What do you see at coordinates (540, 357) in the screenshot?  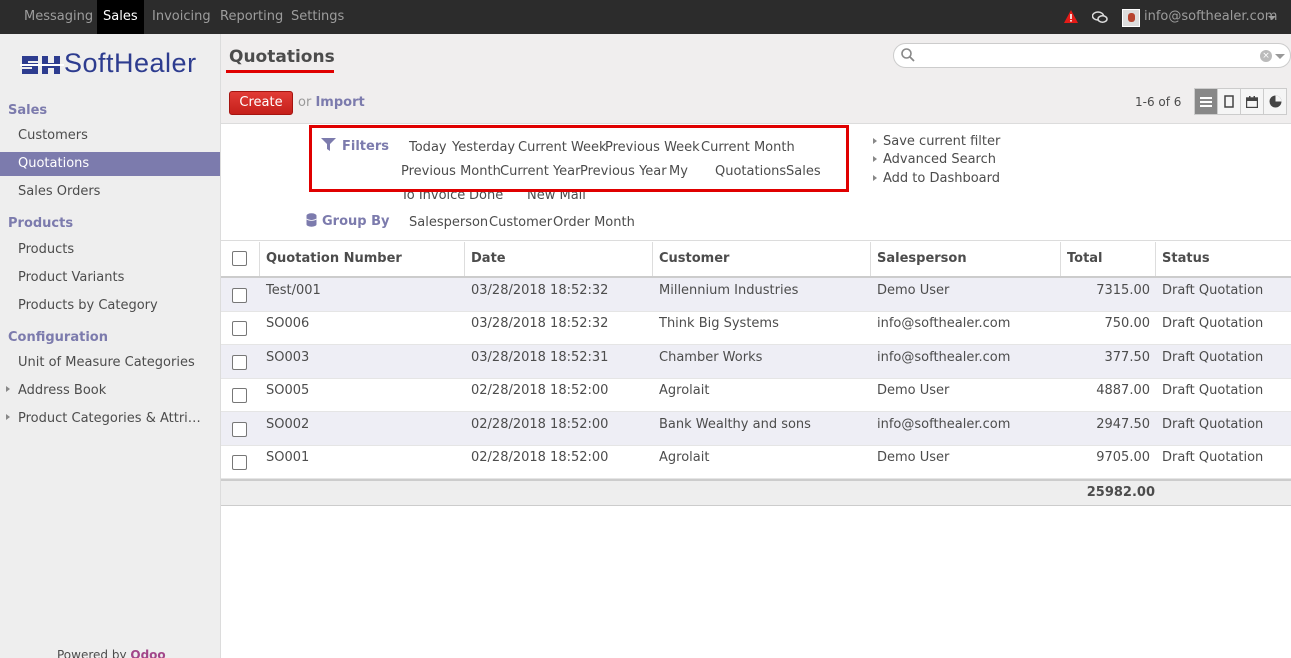 I see `date-cell: 03/28/2018 18:52:31` at bounding box center [540, 357].